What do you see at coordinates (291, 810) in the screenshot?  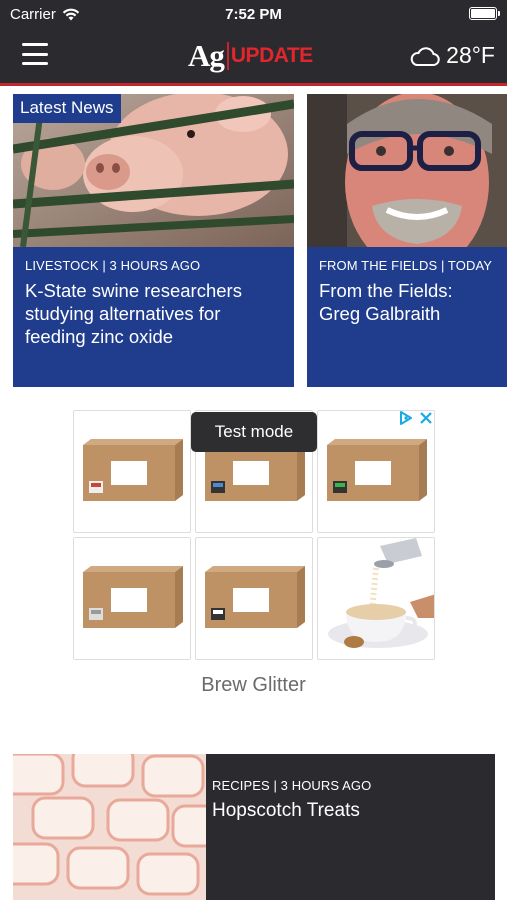 I see `card-title: Hopscotch Treats` at bounding box center [291, 810].